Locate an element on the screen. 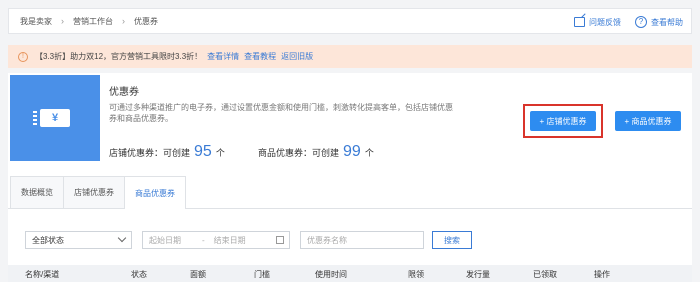 The height and width of the screenshot is (282, 700). notice-link-tutorial: 查看教程 is located at coordinates (260, 56).